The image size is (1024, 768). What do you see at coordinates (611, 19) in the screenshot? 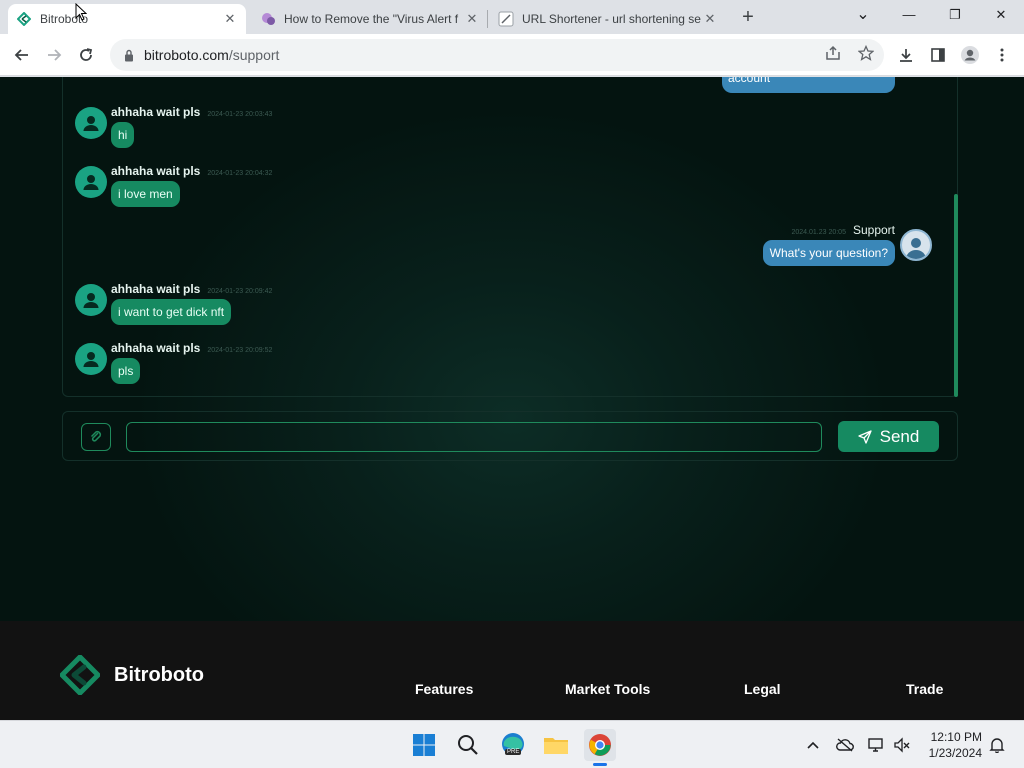
I see `tab-title: URL Shortener - url shortening se` at bounding box center [611, 19].